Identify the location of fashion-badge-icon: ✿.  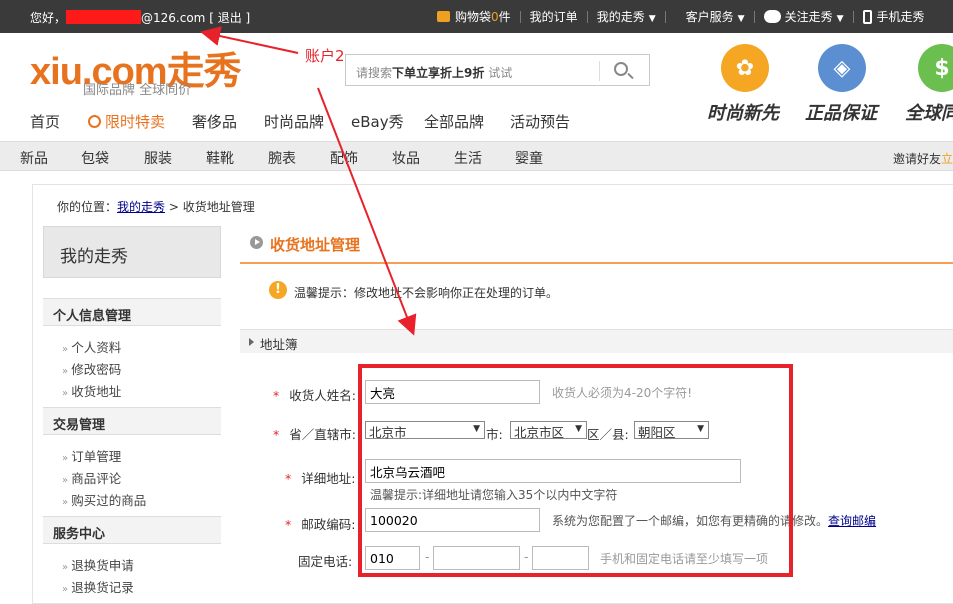
(745, 68).